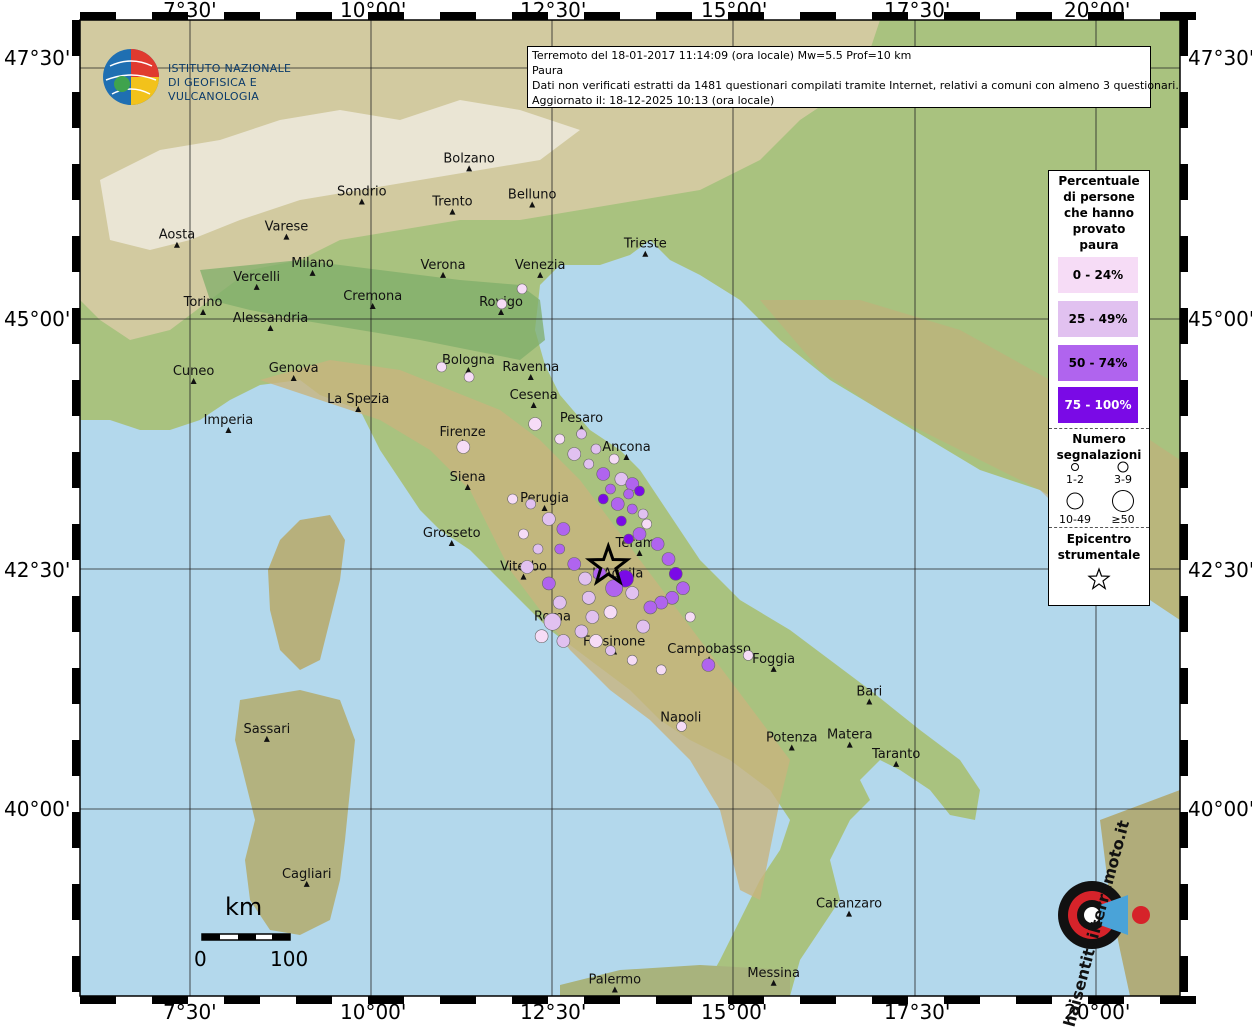 The image size is (1252, 1029). I want to click on globe-icon, so click(131, 77).